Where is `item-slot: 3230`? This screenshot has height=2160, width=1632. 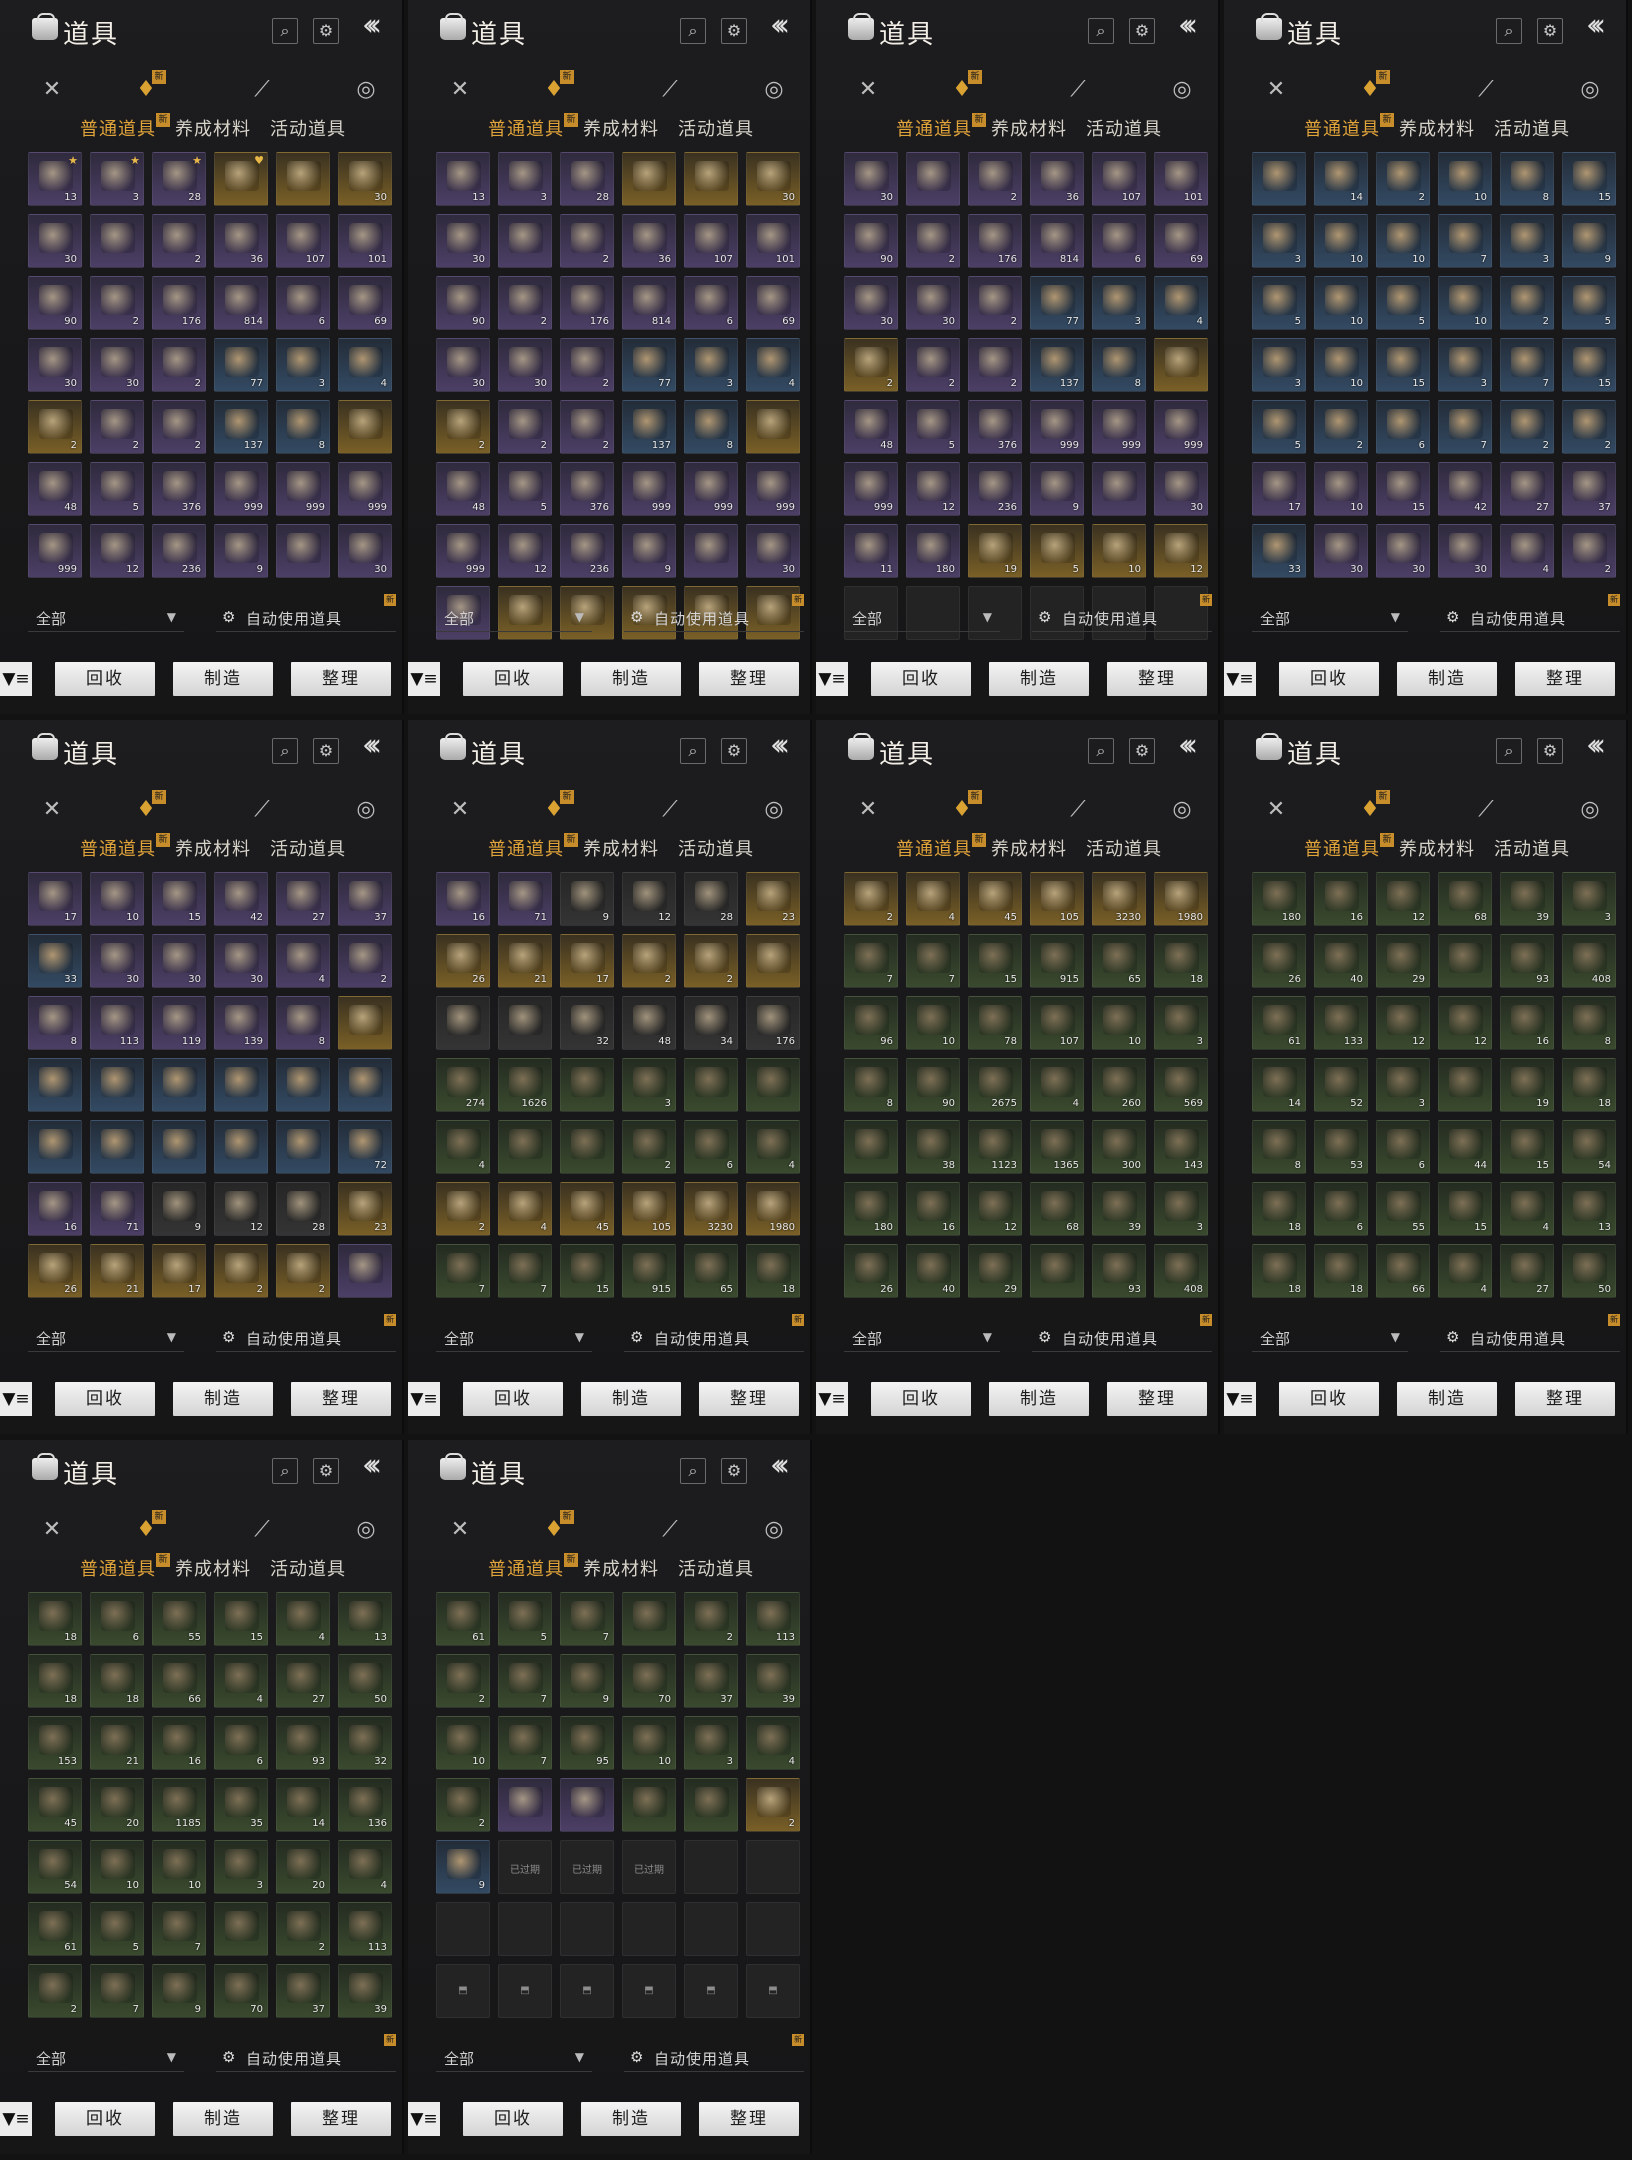
item-slot: 3230 is located at coordinates (711, 1209).